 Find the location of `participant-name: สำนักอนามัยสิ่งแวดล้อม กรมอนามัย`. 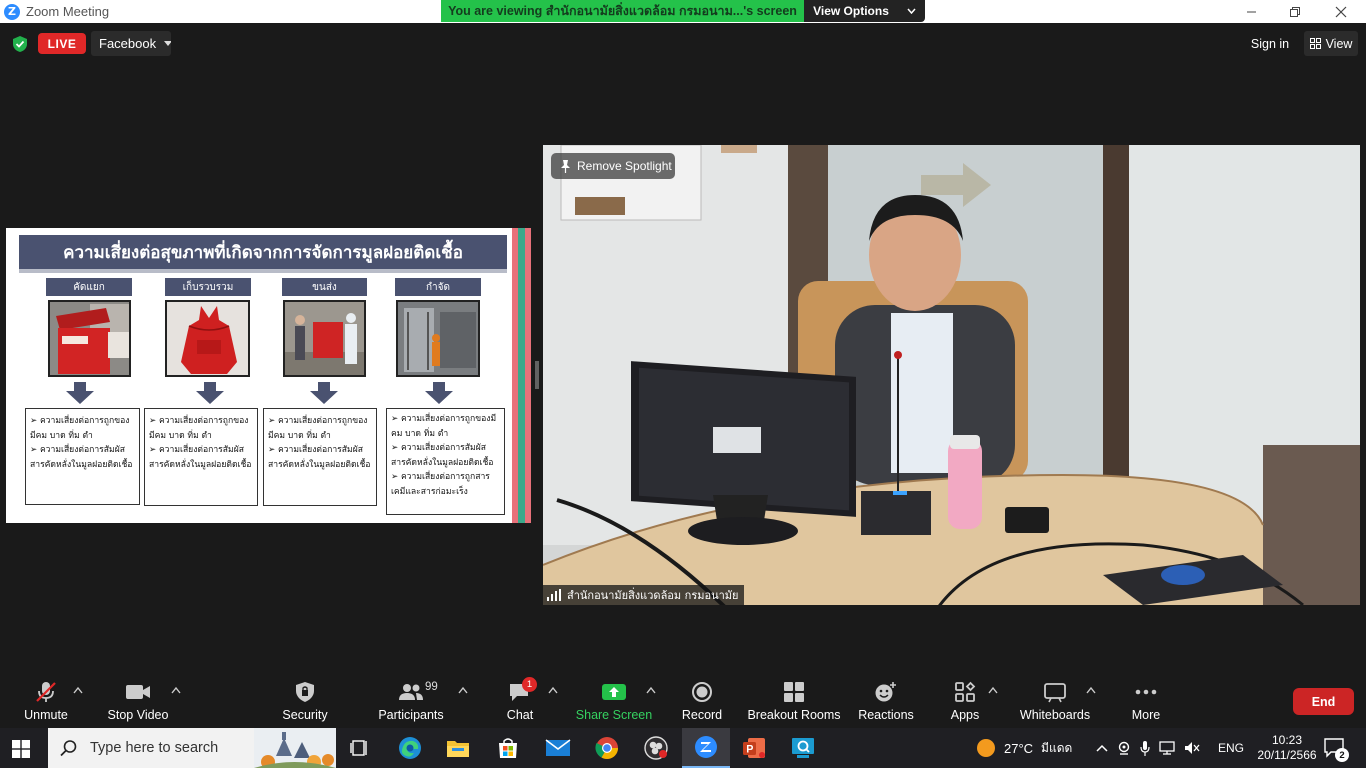

participant-name: สำนักอนามัยสิ่งแวดล้อม กรมอนามัย is located at coordinates (653, 595).